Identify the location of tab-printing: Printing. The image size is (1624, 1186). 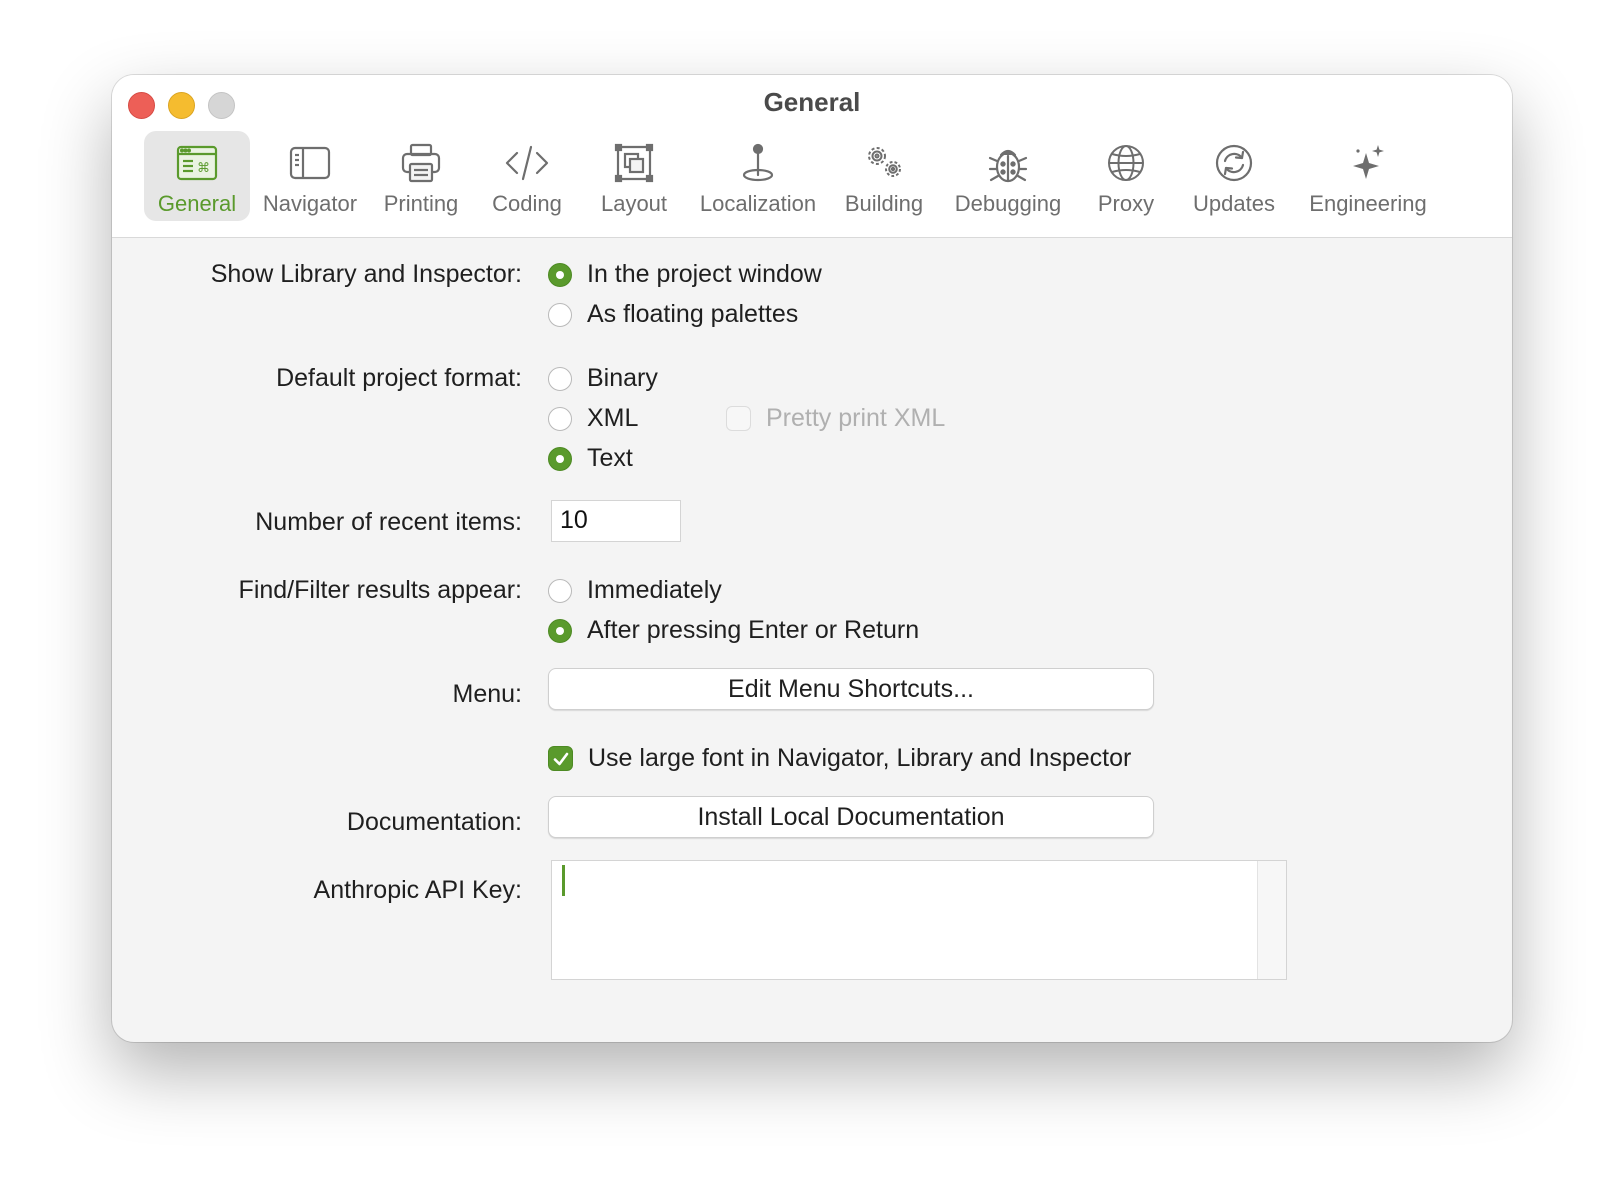
(421, 176).